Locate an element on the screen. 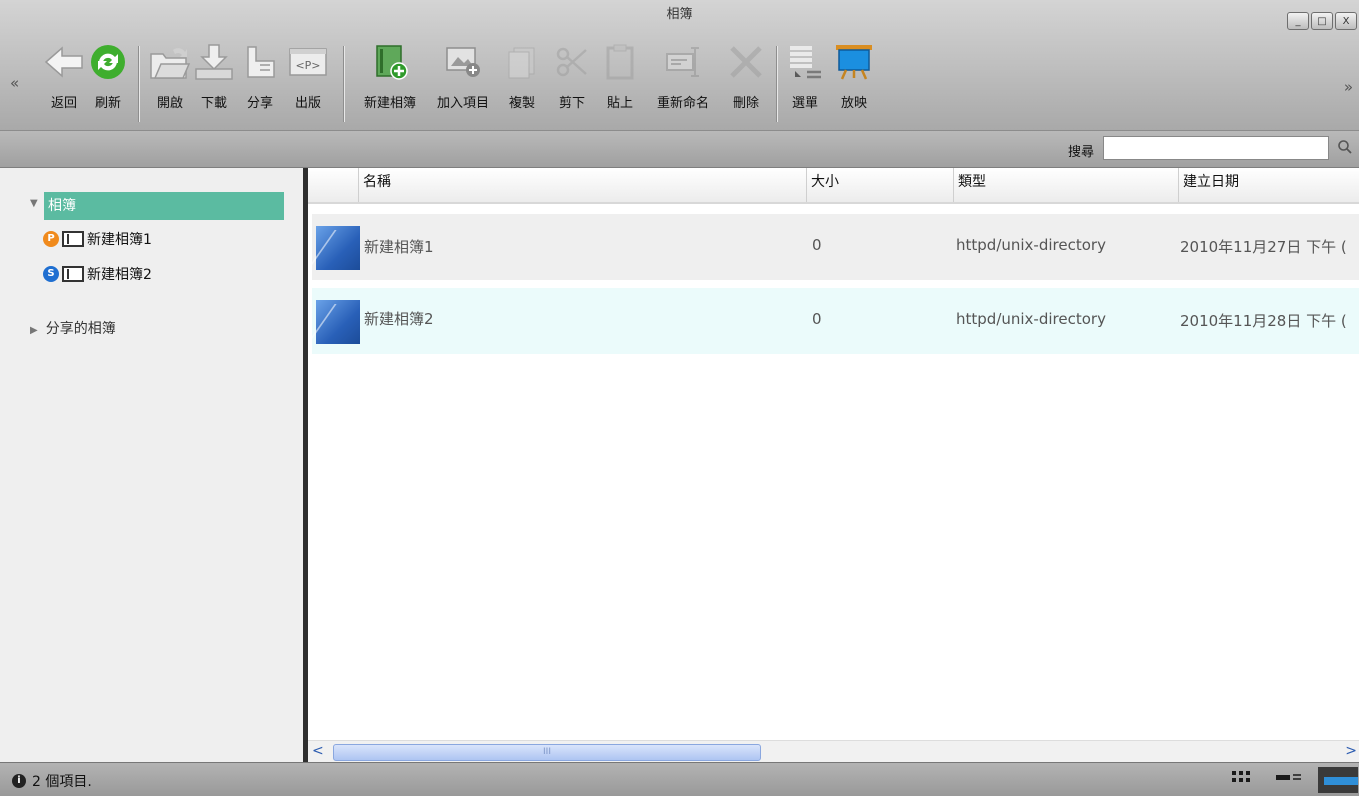  list-header: 名稱 大小 類型 建立日期 is located at coordinates (833, 186).